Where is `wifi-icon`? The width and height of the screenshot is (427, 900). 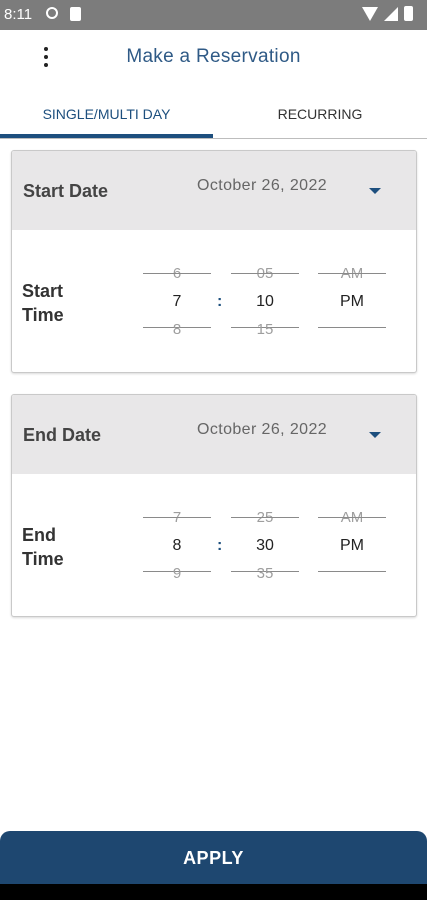
wifi-icon is located at coordinates (370, 13).